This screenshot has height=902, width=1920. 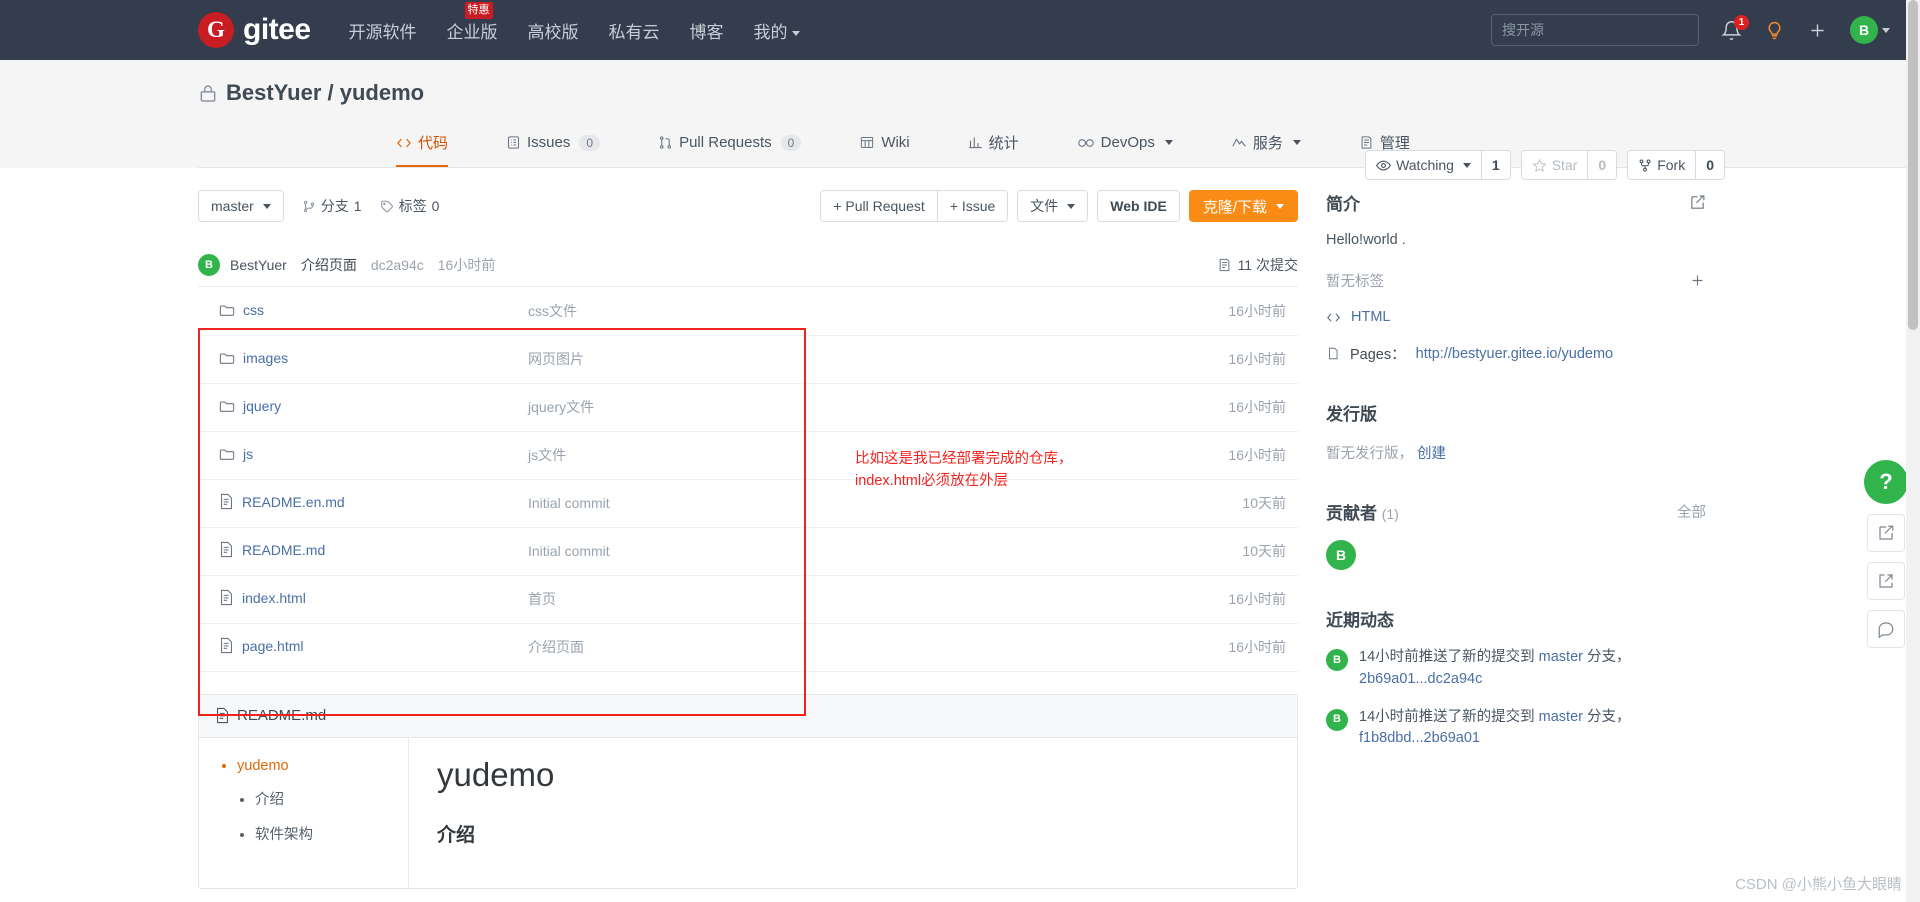 I want to click on file-desc: Initial commit, so click(x=569, y=551).